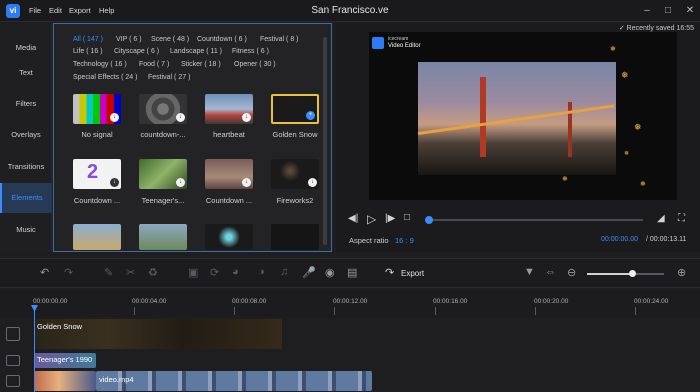 The image size is (700, 392). What do you see at coordinates (295, 174) in the screenshot?
I see `element-thumb-fireworks2: ↓` at bounding box center [295, 174].